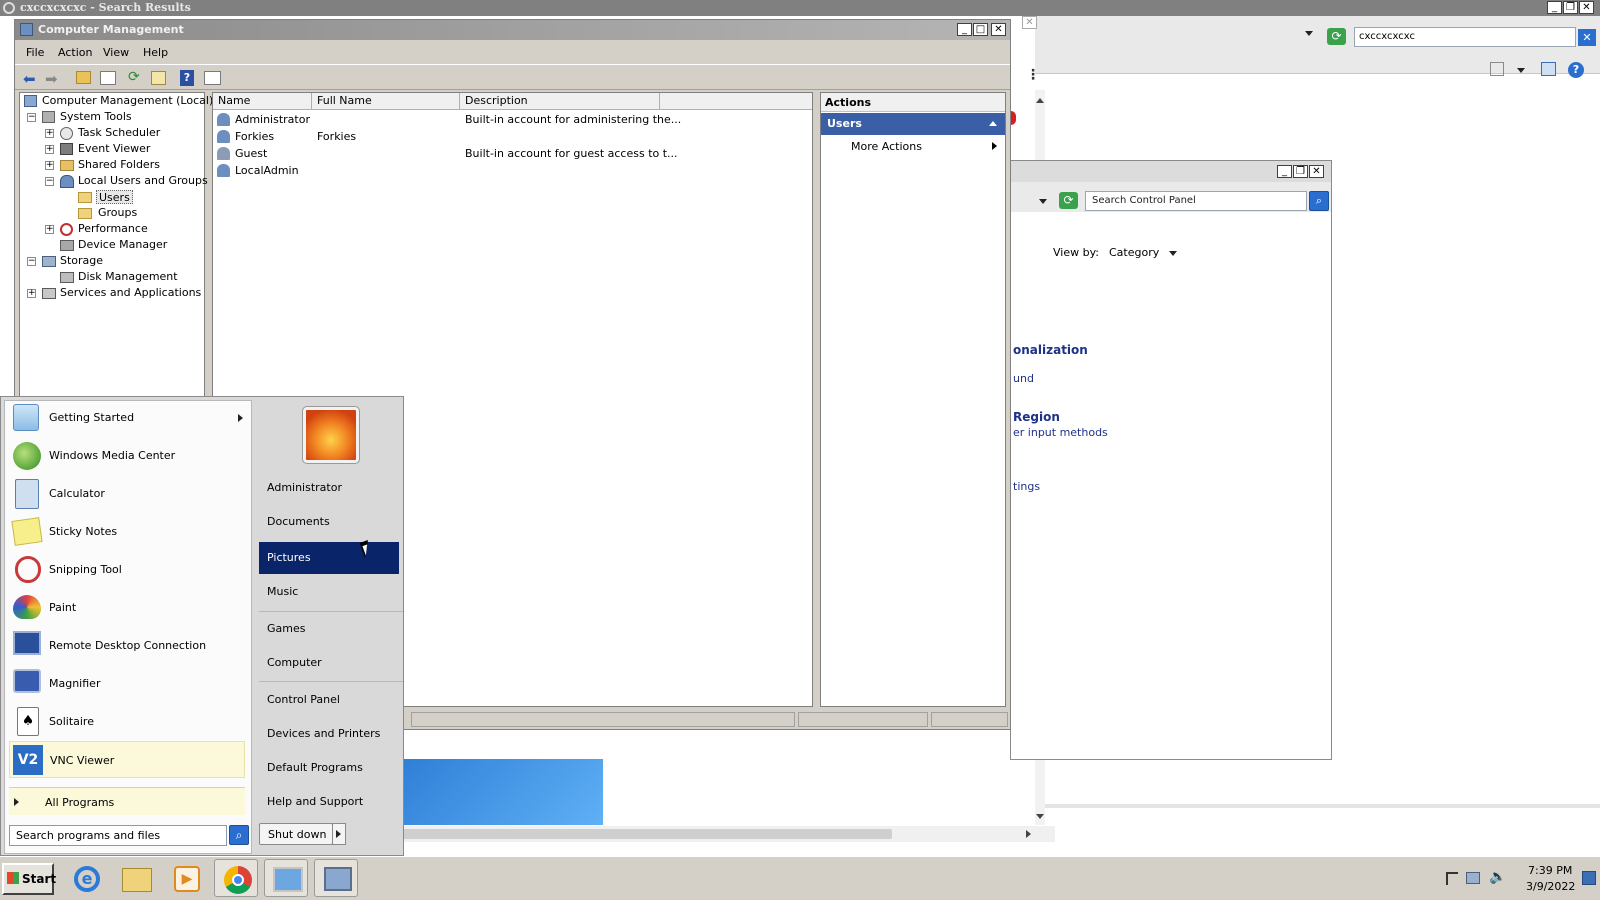 Image resolution: width=1600 pixels, height=900 pixels. I want to click on menu-help: Help, so click(155, 52).